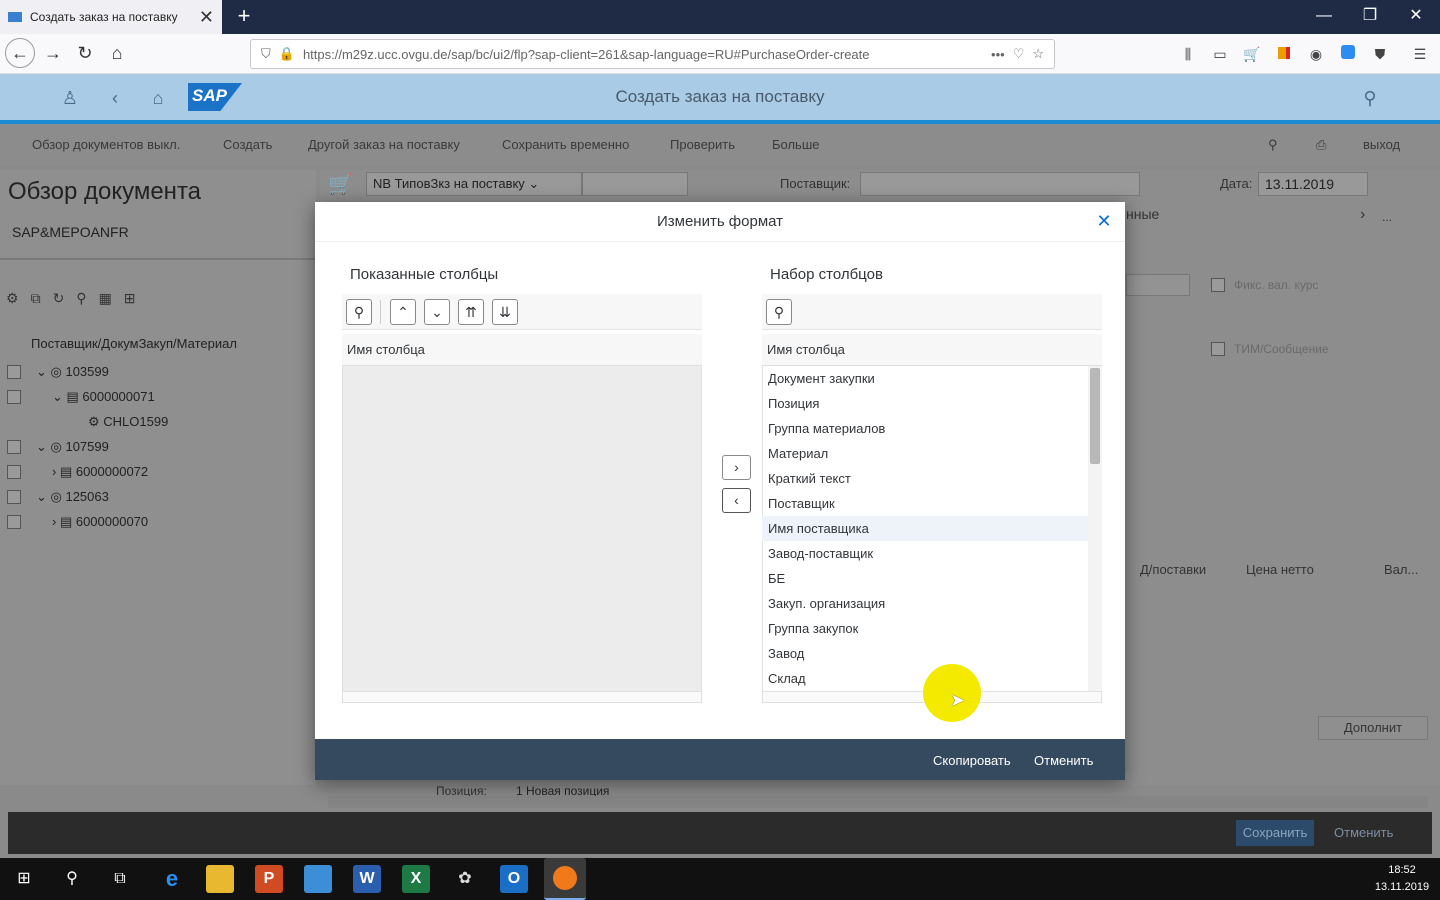 This screenshot has width=1440, height=900. What do you see at coordinates (1252, 54) in the screenshot?
I see `cart-icon: 🛒` at bounding box center [1252, 54].